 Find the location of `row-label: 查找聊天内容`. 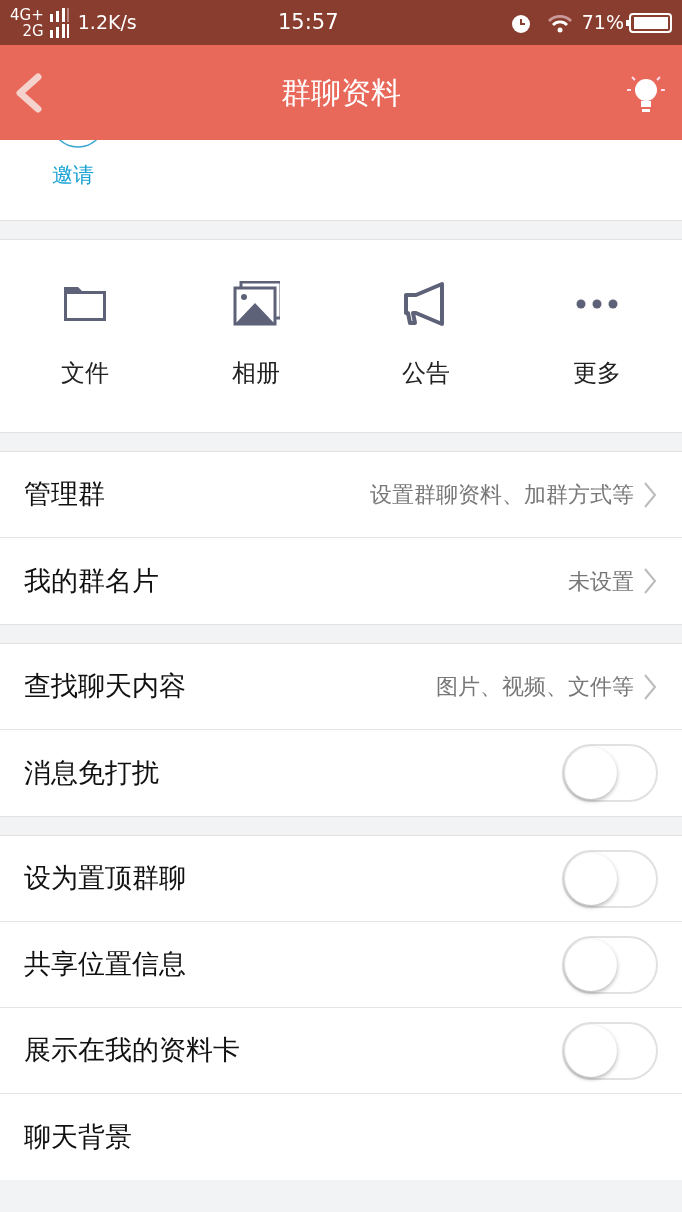

row-label: 查找聊天内容 is located at coordinates (105, 686).